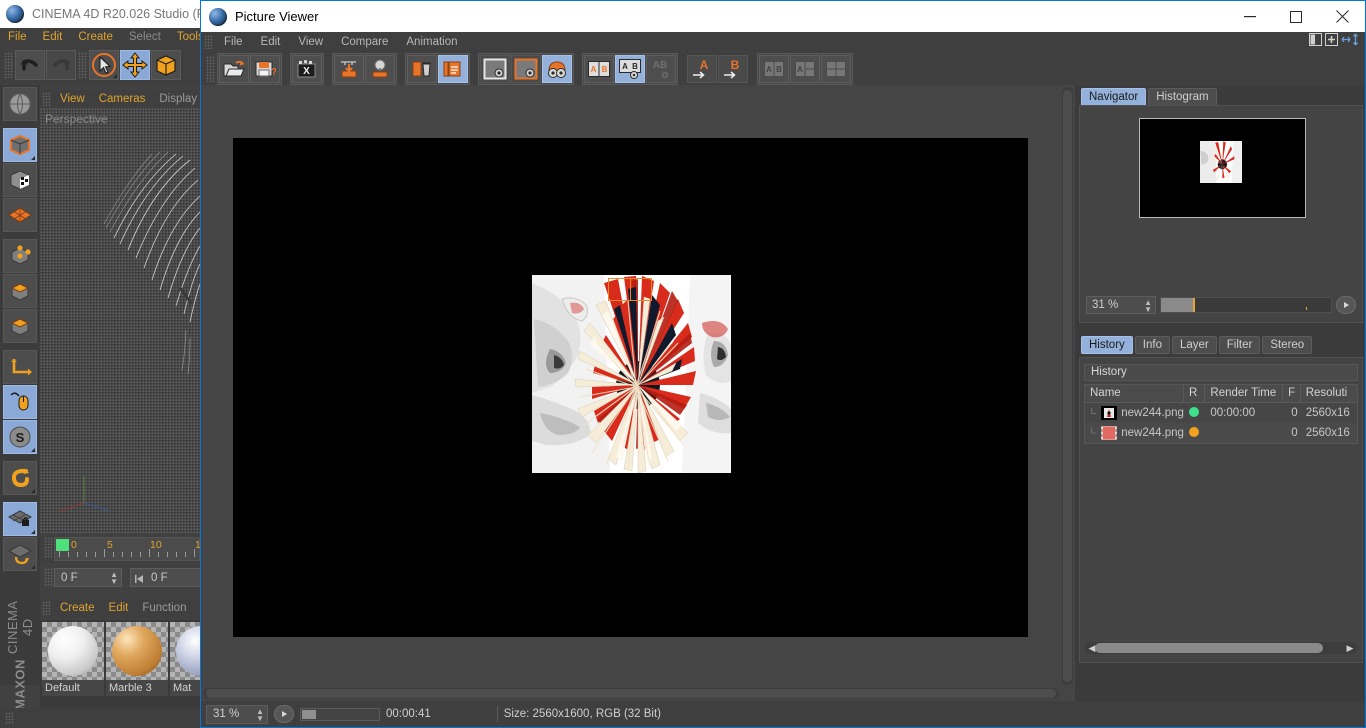 The image size is (1366, 728). What do you see at coordinates (20, 215) in the screenshot?
I see `polygon-grid-icon` at bounding box center [20, 215].